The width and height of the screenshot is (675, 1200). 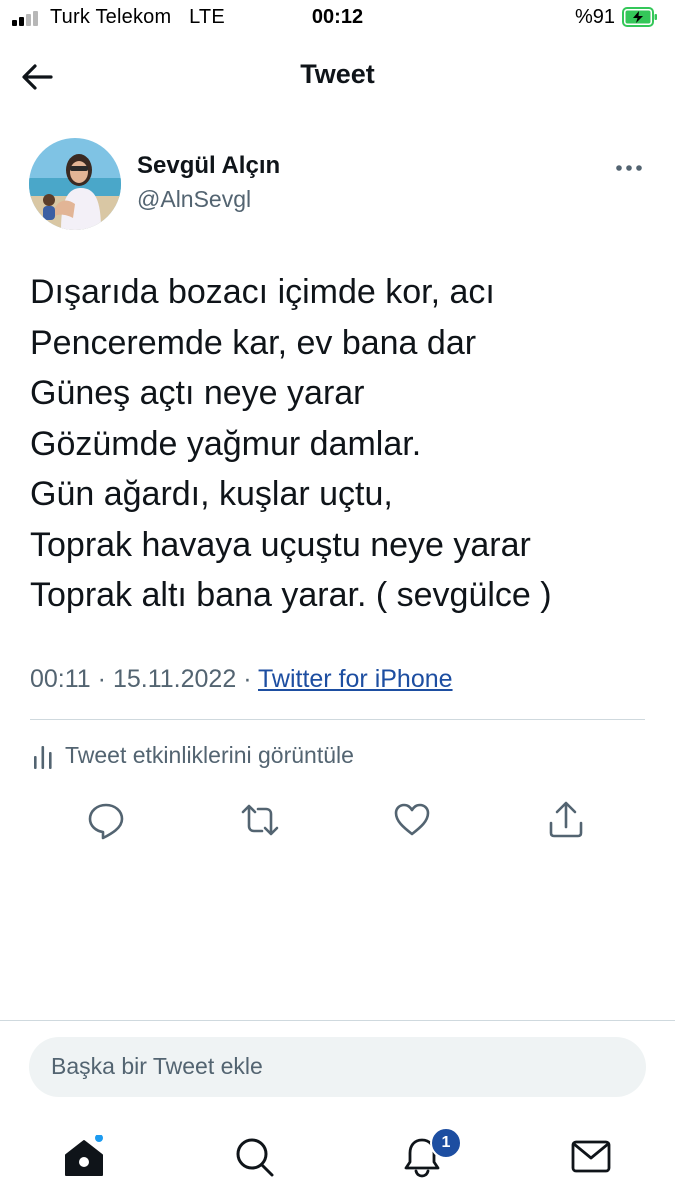 What do you see at coordinates (75, 184) in the screenshot?
I see `avatar` at bounding box center [75, 184].